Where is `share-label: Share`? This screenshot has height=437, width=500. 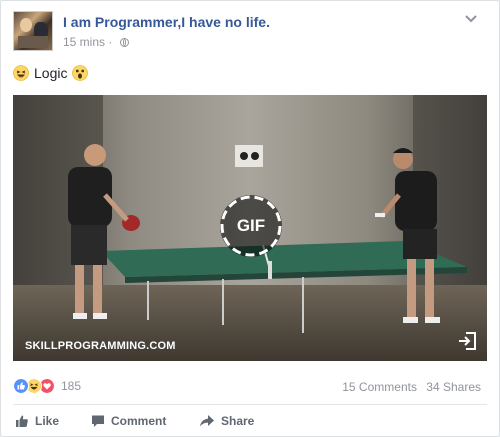 share-label: Share is located at coordinates (238, 421).